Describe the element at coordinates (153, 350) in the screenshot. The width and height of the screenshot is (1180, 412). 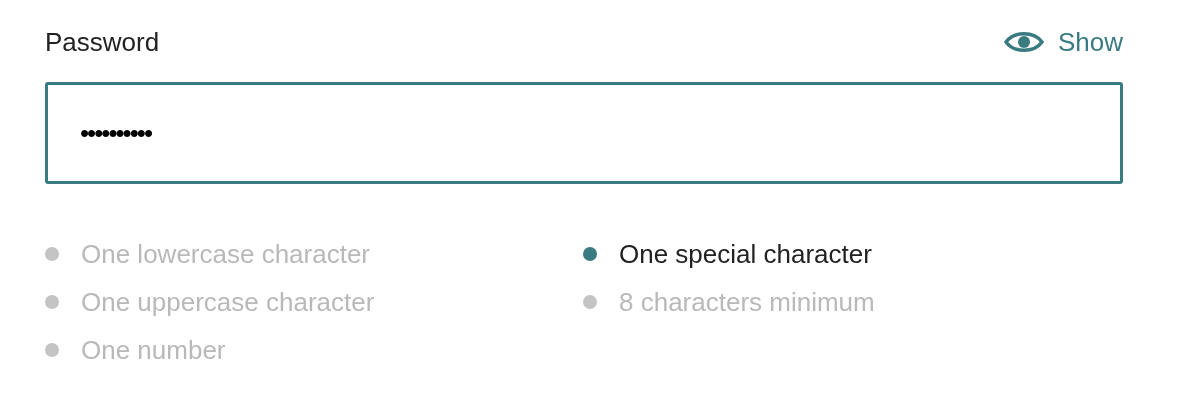
I see `requirement-text: One number` at that location.